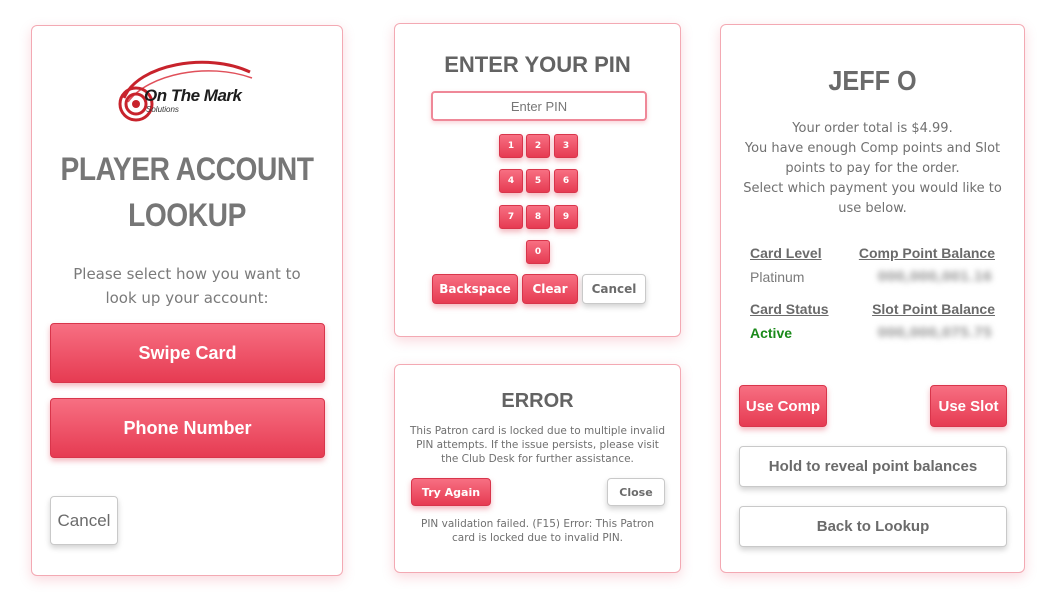 The height and width of the screenshot is (600, 1050). What do you see at coordinates (926, 253) in the screenshot?
I see `comp-balance-label: Comp Point Balance` at bounding box center [926, 253].